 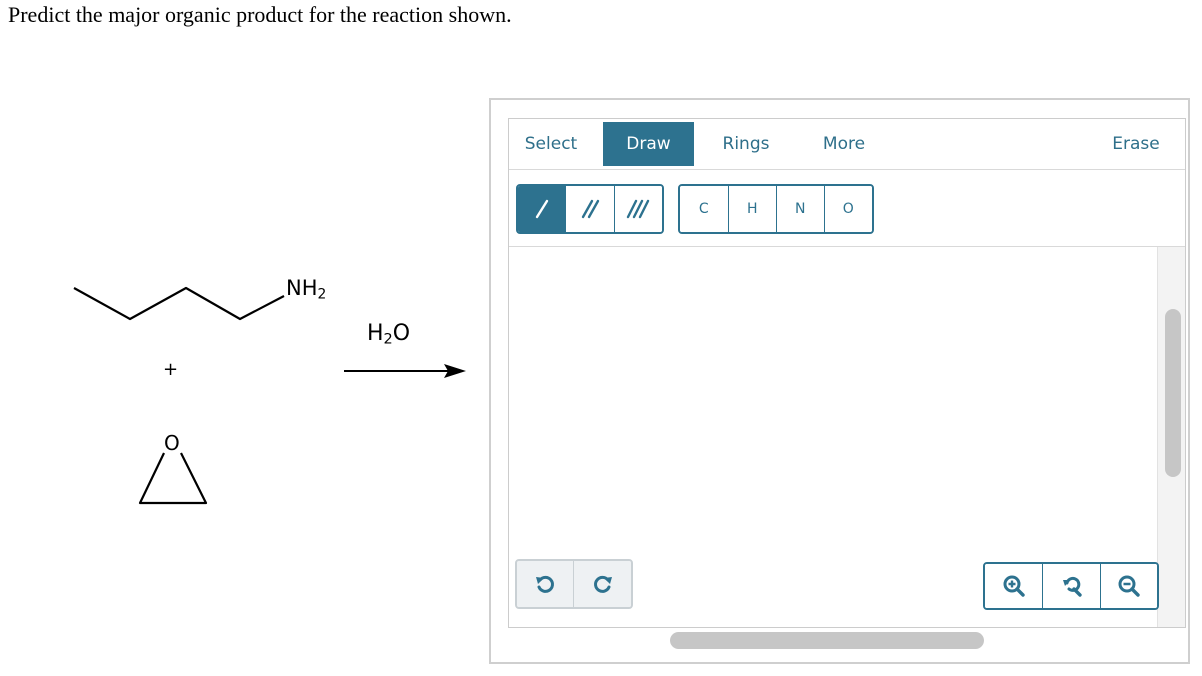 I want to click on tab-draw: Draw, so click(x=648, y=144).